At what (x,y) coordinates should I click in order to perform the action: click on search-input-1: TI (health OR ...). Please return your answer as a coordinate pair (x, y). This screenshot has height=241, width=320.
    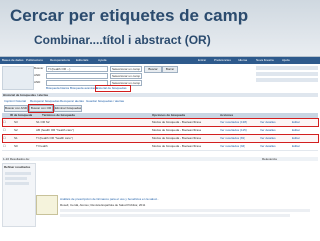
    Looking at the image, I should click on (77, 69).